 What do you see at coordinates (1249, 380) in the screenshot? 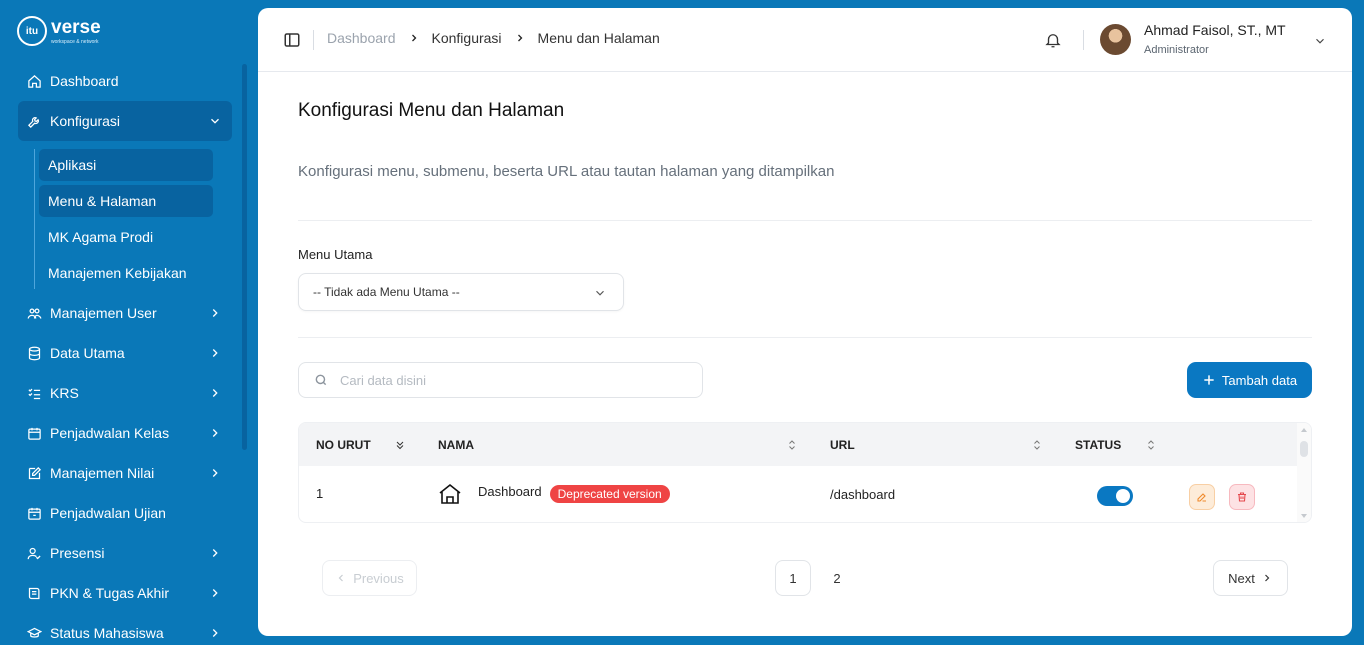
I see `add-data-button: Tambah data` at bounding box center [1249, 380].